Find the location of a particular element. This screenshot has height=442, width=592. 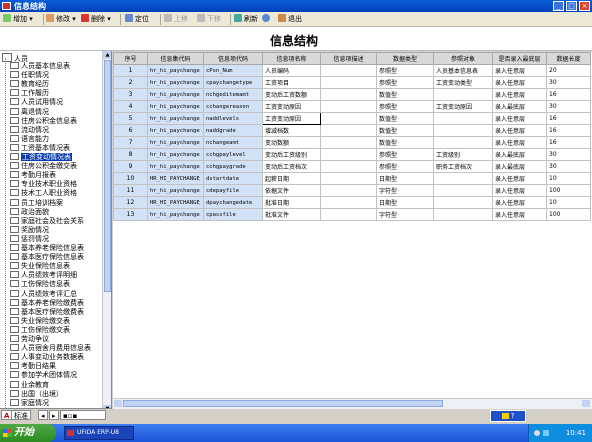

edit-button: 修改 ▾ is located at coordinates (61, 19).